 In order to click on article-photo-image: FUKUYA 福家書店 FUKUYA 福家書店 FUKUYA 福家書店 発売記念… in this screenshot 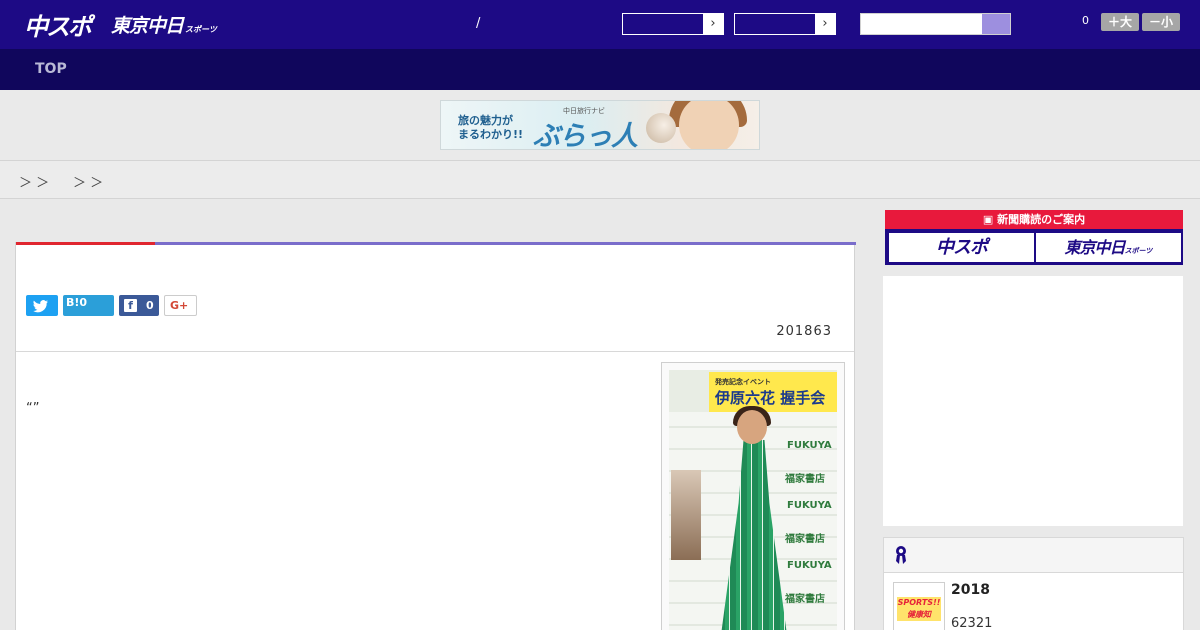, I will do `click(753, 500)`.